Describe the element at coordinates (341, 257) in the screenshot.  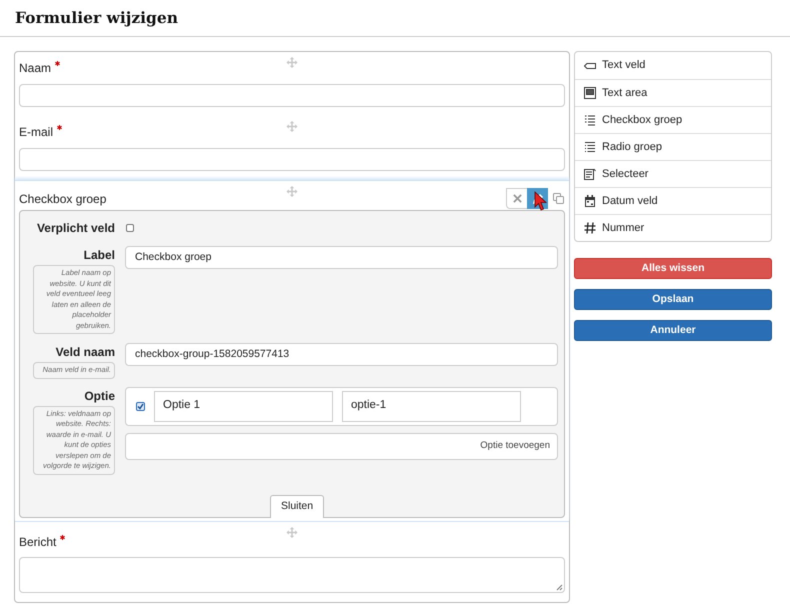
I see `text-input: Checkbox groep` at that location.